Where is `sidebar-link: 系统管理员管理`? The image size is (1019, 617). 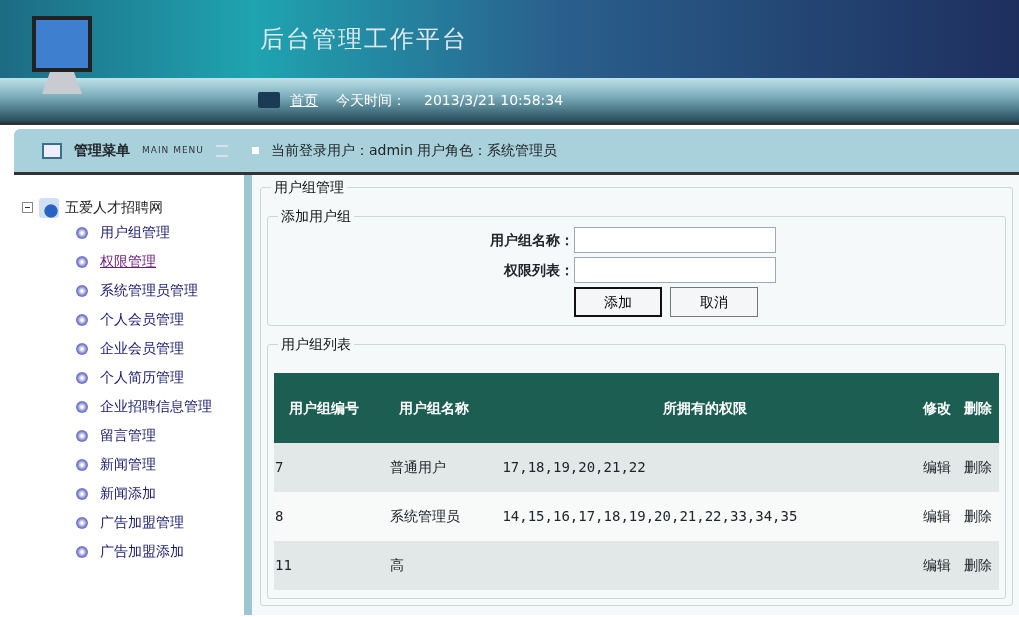
sidebar-link: 系统管理员管理 is located at coordinates (149, 290).